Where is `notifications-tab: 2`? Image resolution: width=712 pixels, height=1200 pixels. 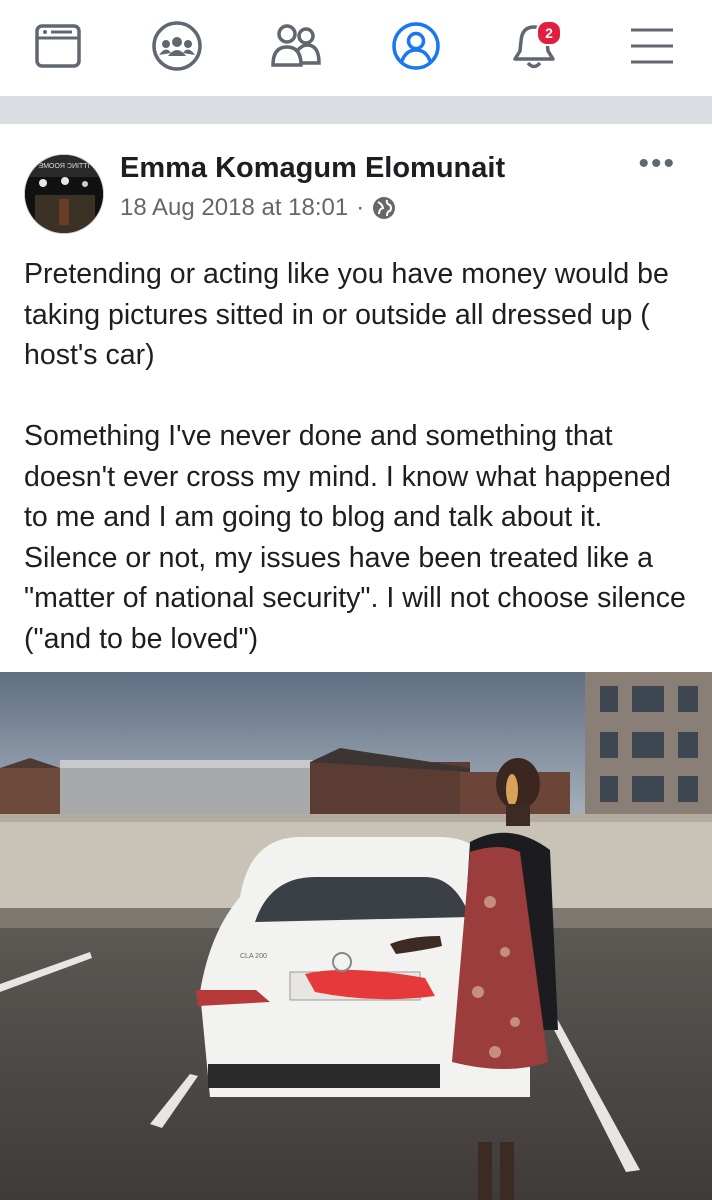
notifications-tab: 2 is located at coordinates (534, 46).